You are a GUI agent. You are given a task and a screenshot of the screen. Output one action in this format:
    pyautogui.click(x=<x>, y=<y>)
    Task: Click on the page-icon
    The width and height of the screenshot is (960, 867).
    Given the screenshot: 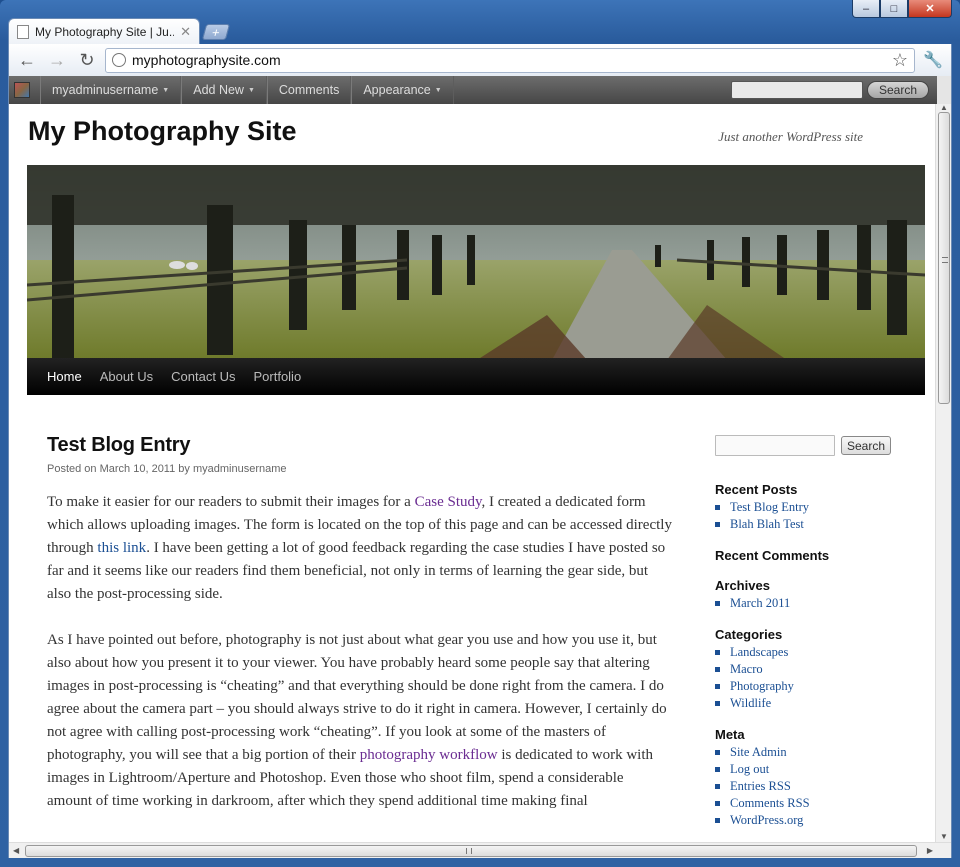 What is the action you would take?
    pyautogui.click(x=23, y=31)
    